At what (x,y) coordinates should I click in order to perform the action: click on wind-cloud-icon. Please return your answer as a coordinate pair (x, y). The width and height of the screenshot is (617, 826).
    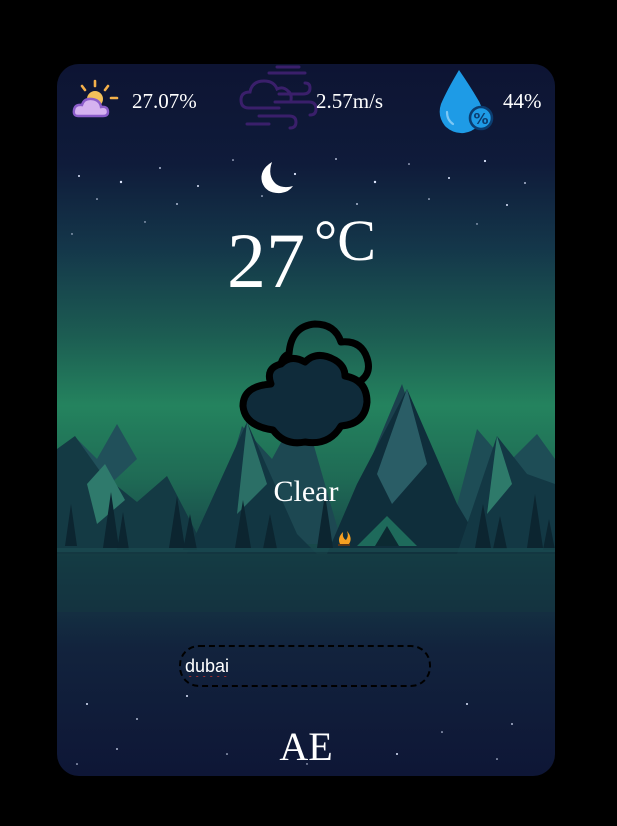
    Looking at the image, I should click on (279, 100).